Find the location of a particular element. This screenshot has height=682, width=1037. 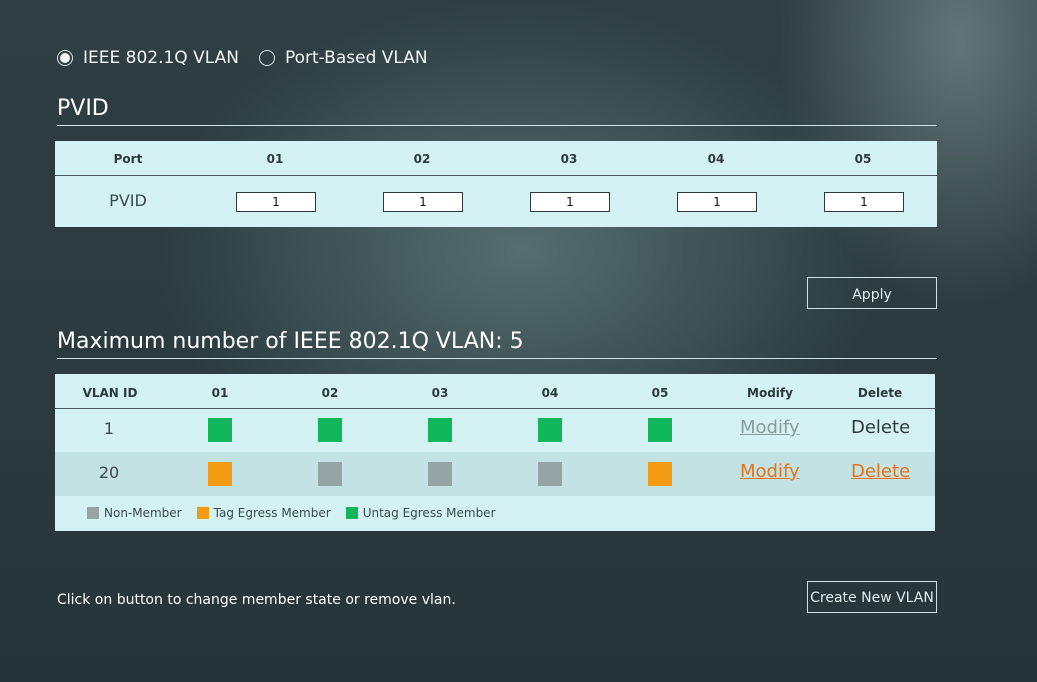

radio-8021q: IEEE 802.1Q VLAN is located at coordinates (148, 58).